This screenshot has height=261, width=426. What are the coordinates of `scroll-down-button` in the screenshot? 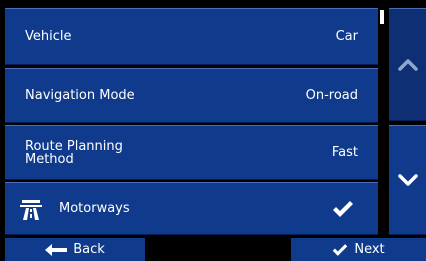 It's located at (407, 180).